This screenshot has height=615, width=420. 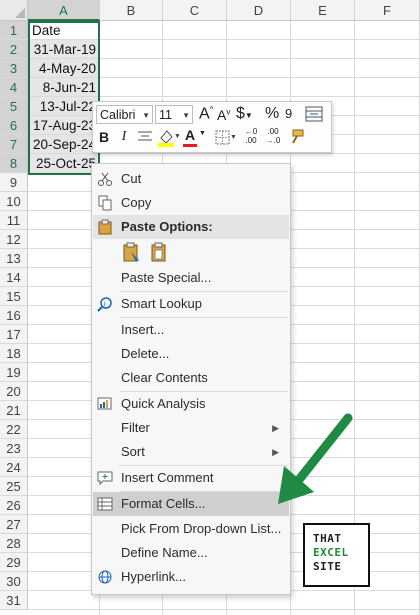 I want to click on percent-button: %, so click(x=272, y=114).